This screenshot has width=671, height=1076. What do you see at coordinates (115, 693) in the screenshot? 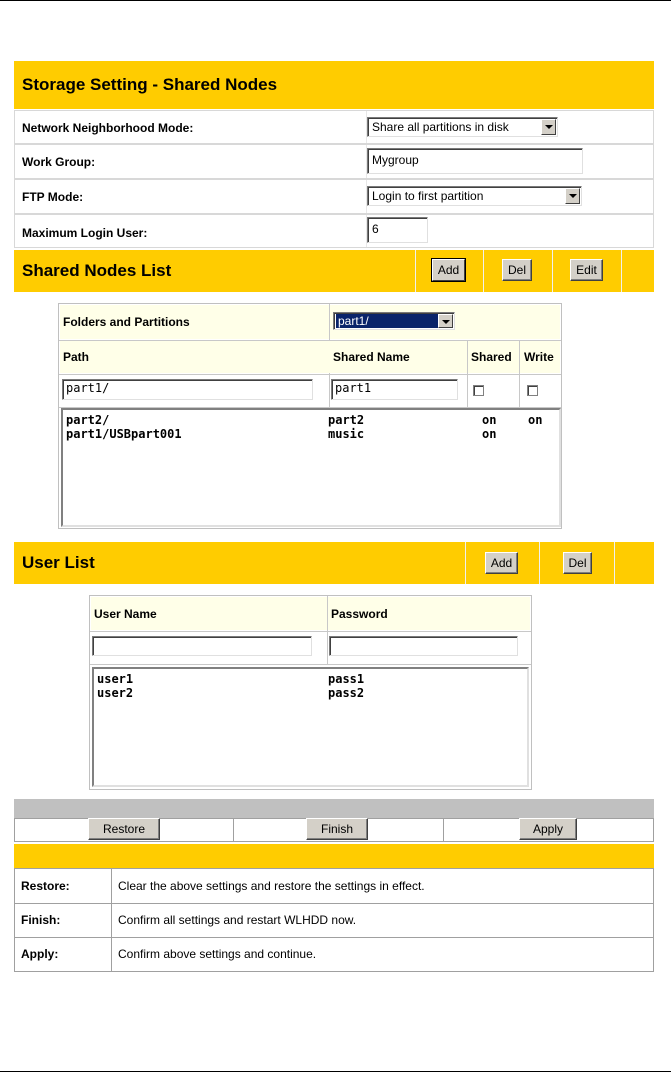
I see `list-item: user2` at bounding box center [115, 693].